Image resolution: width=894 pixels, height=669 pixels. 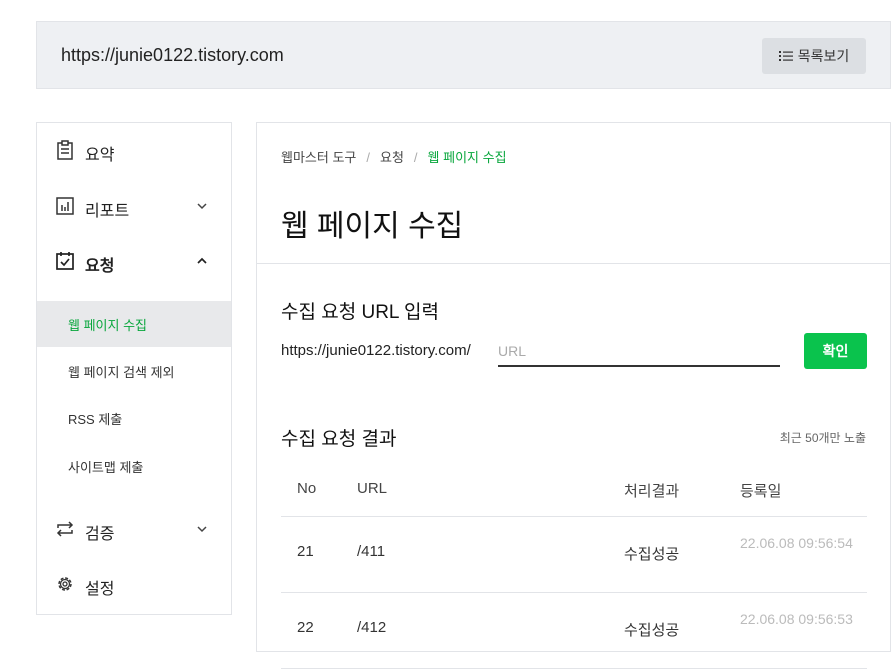 I want to click on sidebar-item-settings: 설정, so click(x=134, y=585).